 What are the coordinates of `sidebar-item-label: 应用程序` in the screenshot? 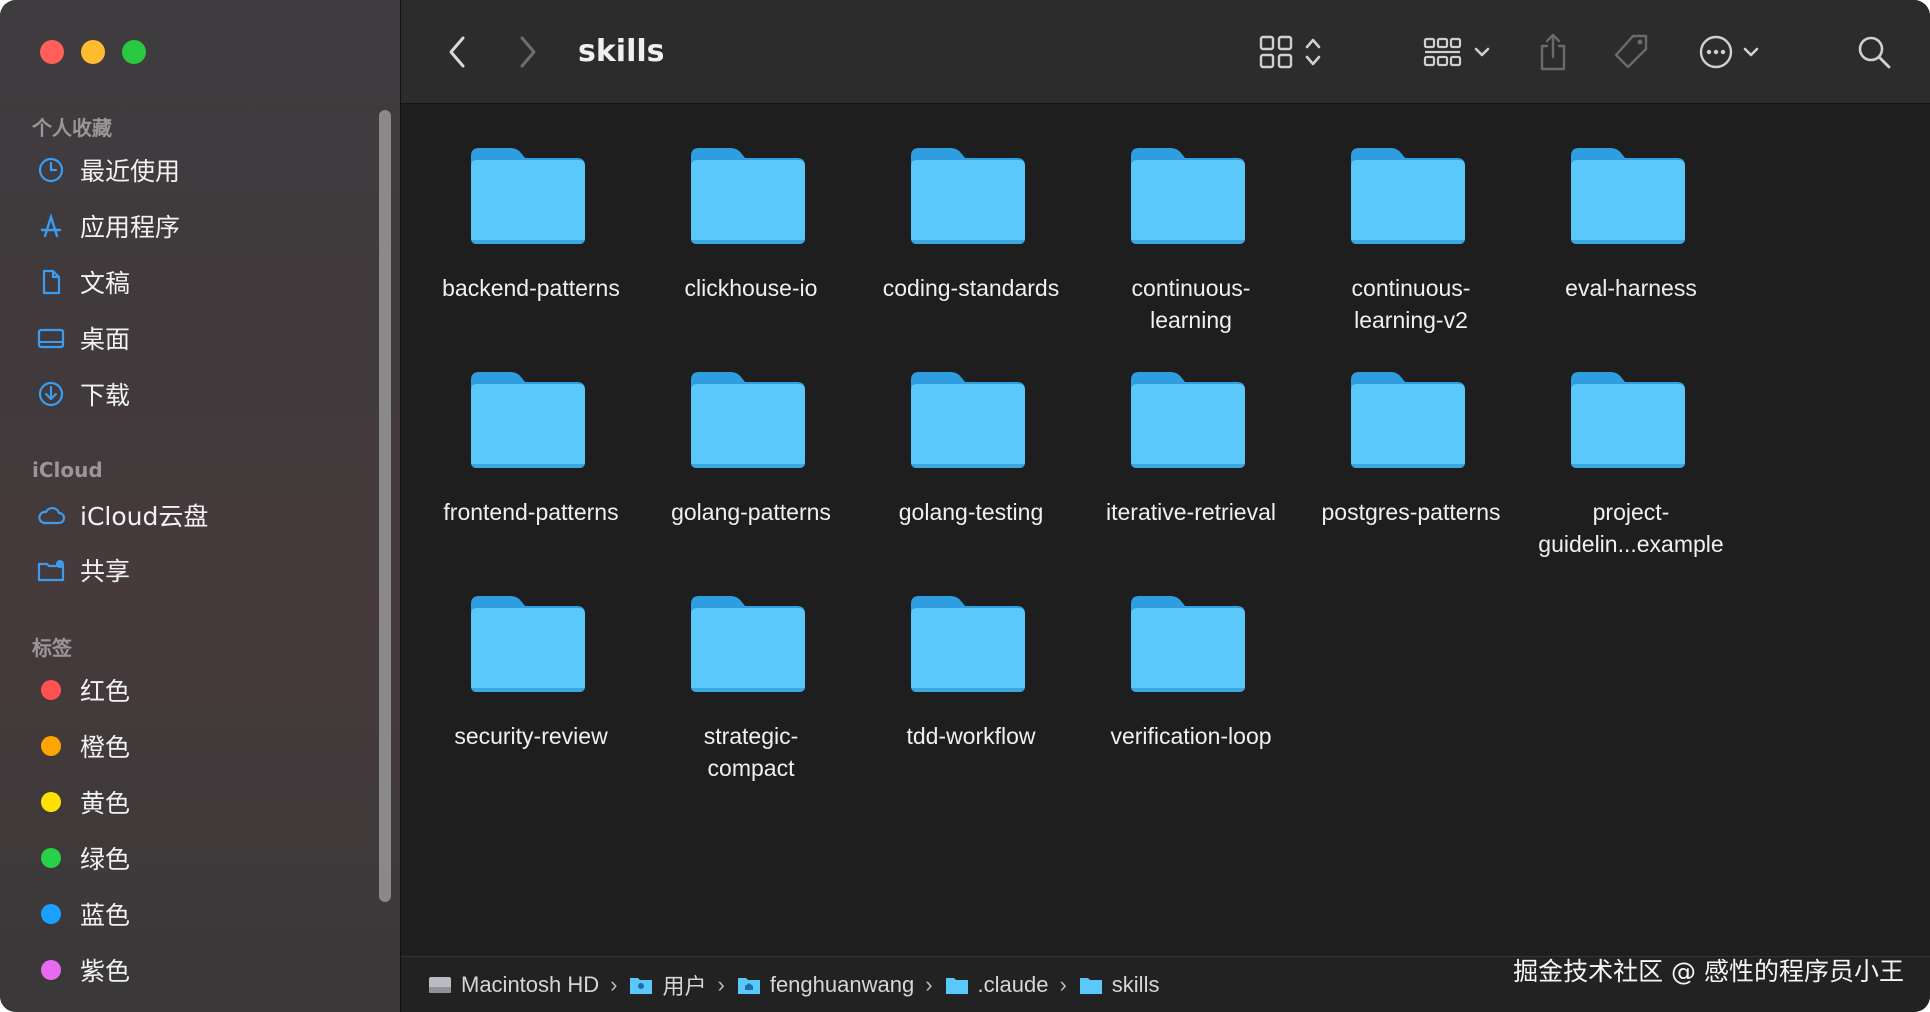 It's located at (130, 227).